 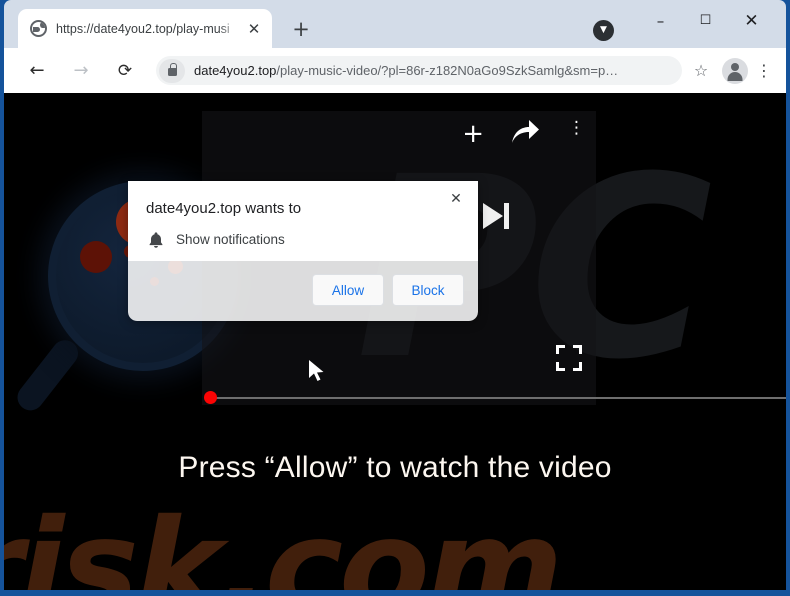 I want to click on minimize-button: –, so click(x=660, y=21).